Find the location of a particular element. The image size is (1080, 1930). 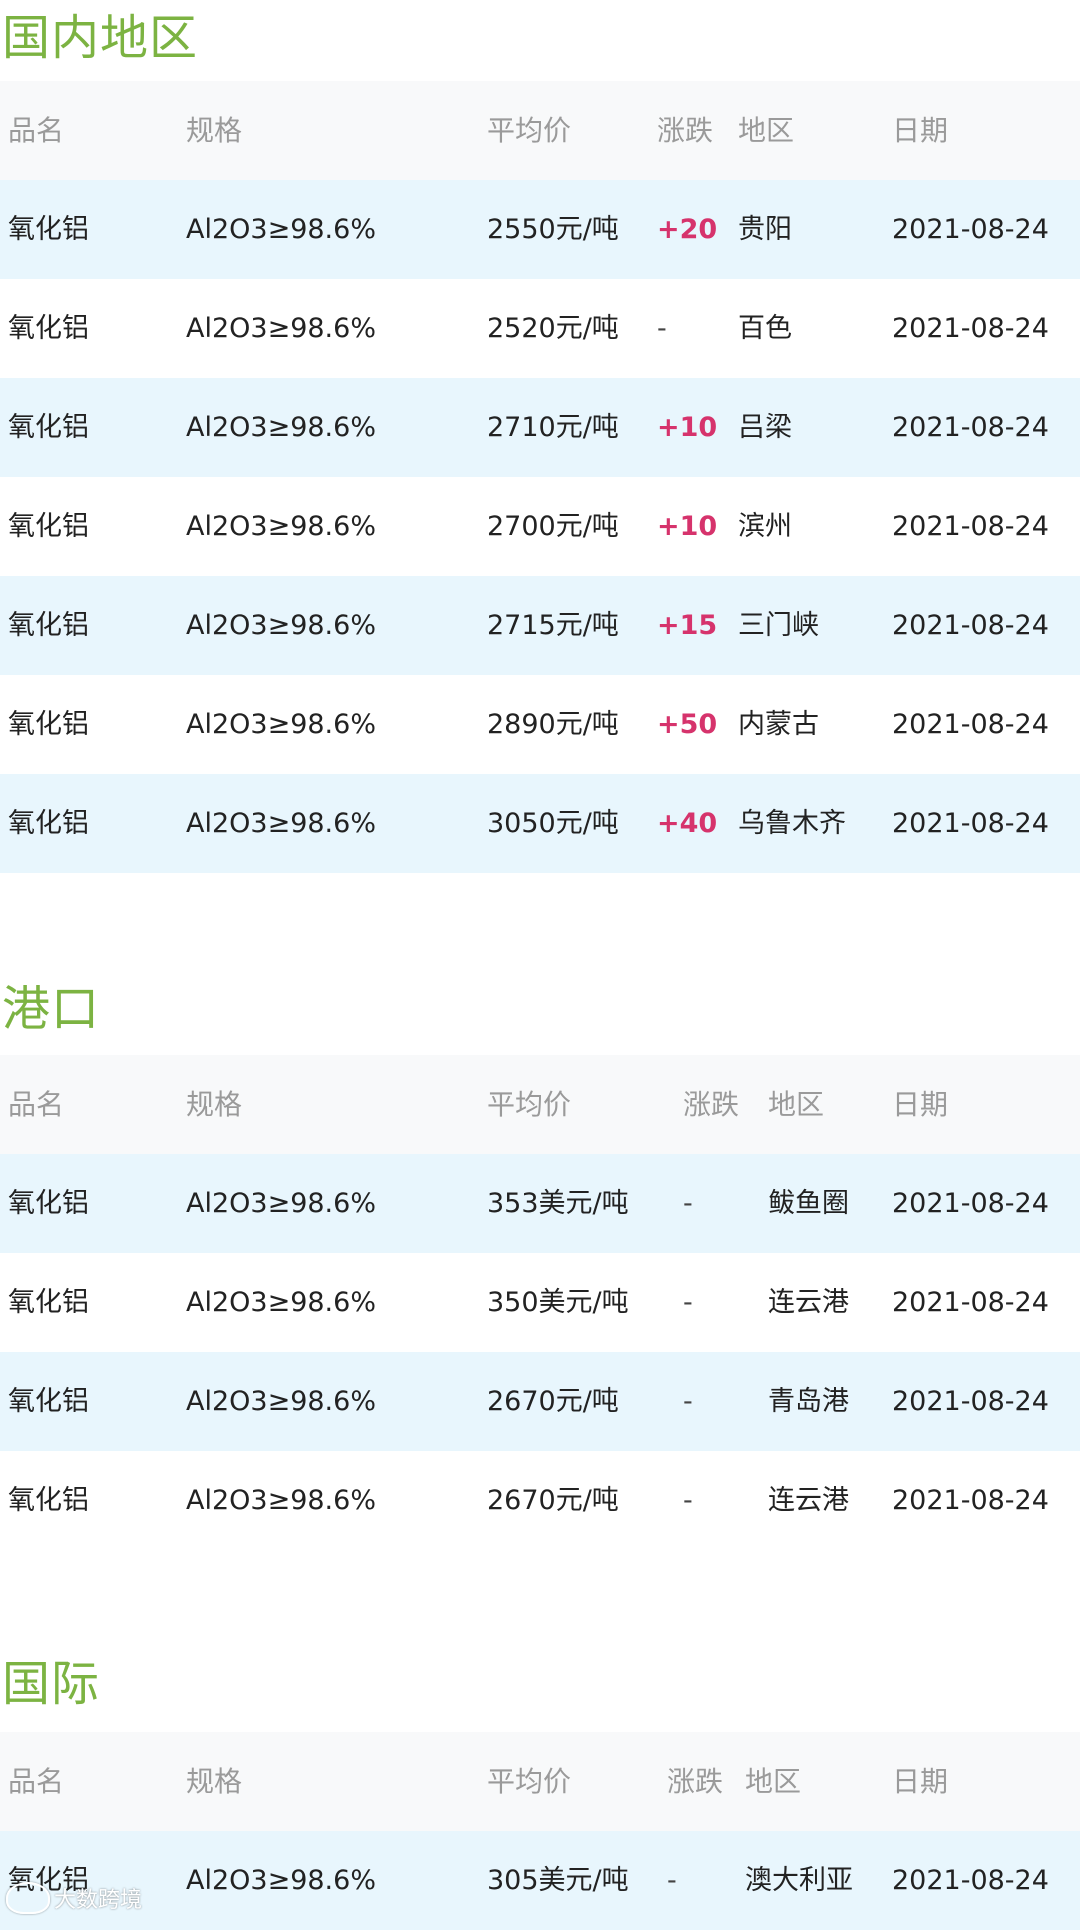

cell-avg-price: 2700元/吨 is located at coordinates (553, 526).